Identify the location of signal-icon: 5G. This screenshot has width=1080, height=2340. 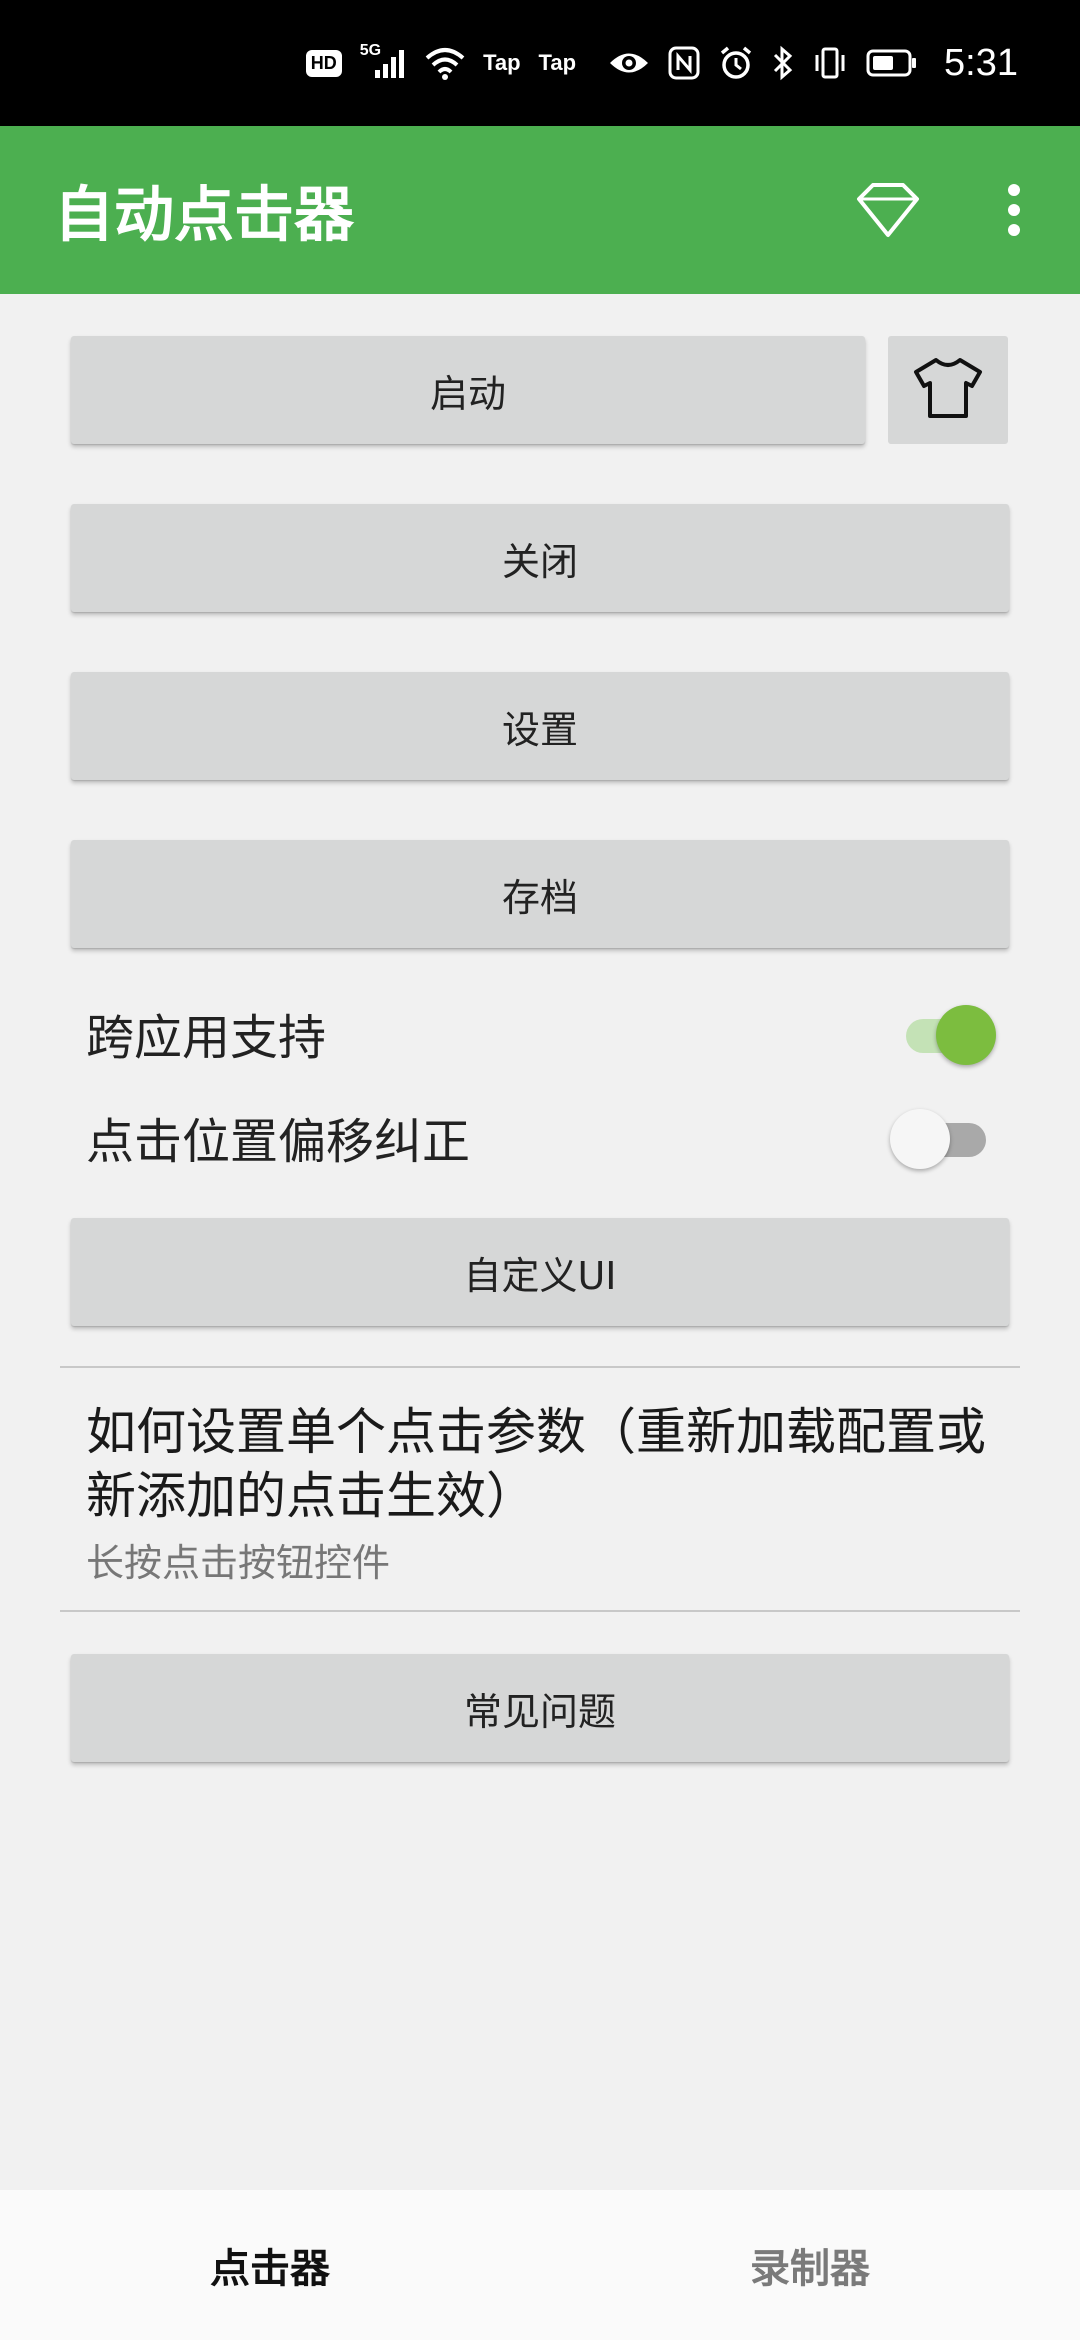
(383, 63).